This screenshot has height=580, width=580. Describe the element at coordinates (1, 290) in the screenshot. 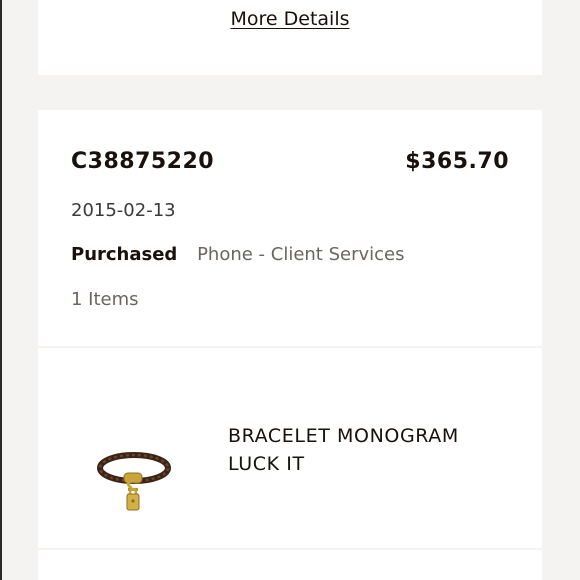

I see `screen-edge` at that location.